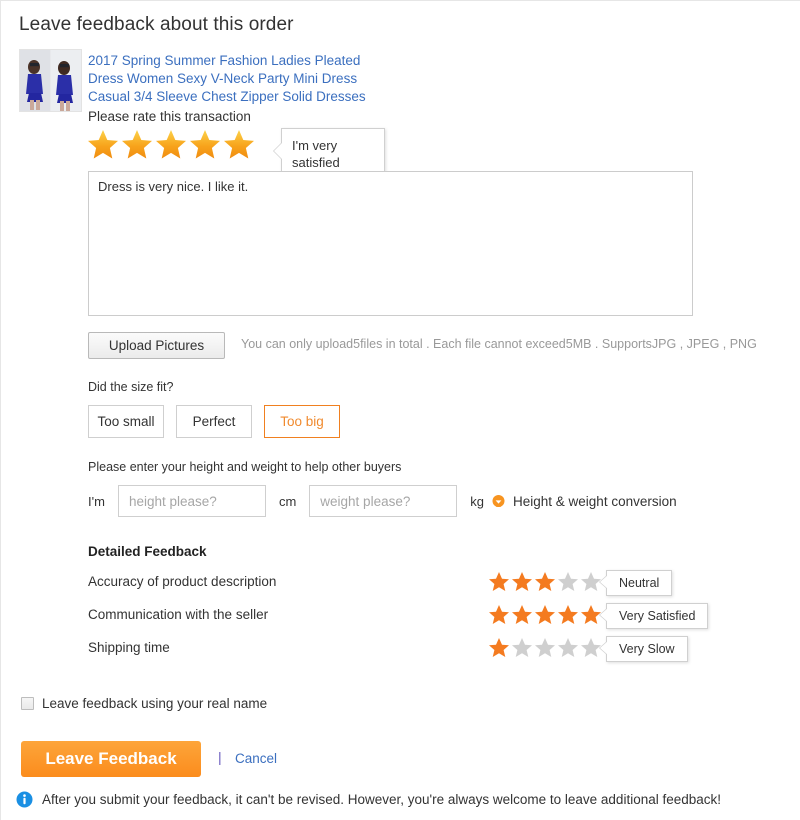 The width and height of the screenshot is (800, 820). Describe the element at coordinates (302, 421) in the screenshot. I see `size-option-too-big: Too big` at that location.